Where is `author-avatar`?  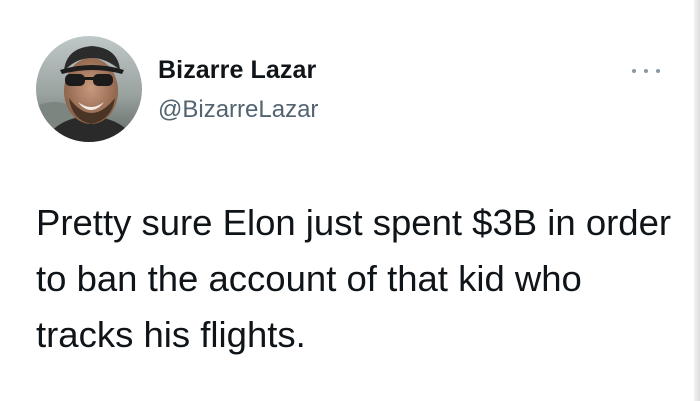 author-avatar is located at coordinates (89, 89).